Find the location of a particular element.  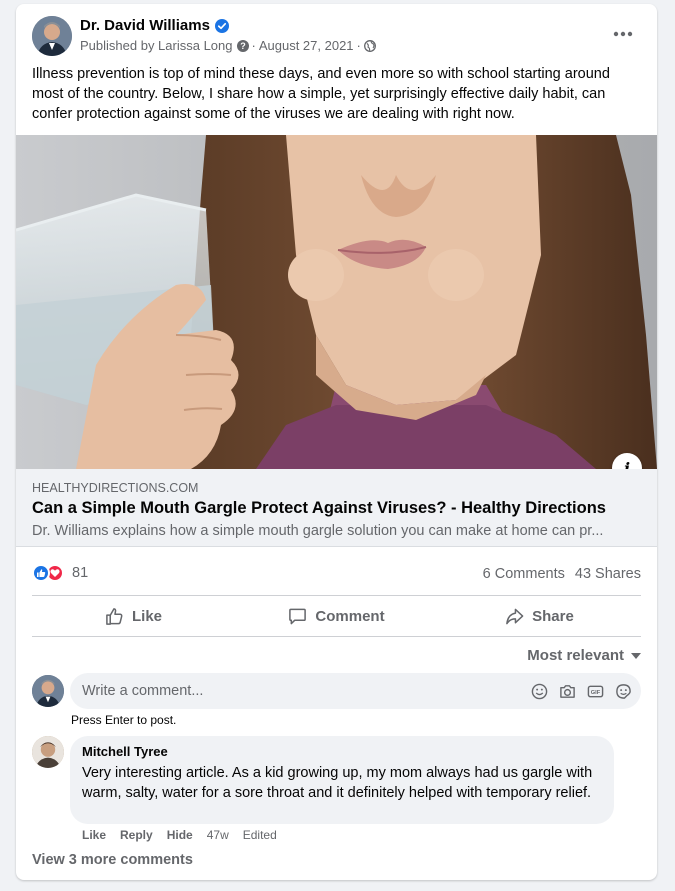

comment-hide-link: Hide is located at coordinates (180, 835).